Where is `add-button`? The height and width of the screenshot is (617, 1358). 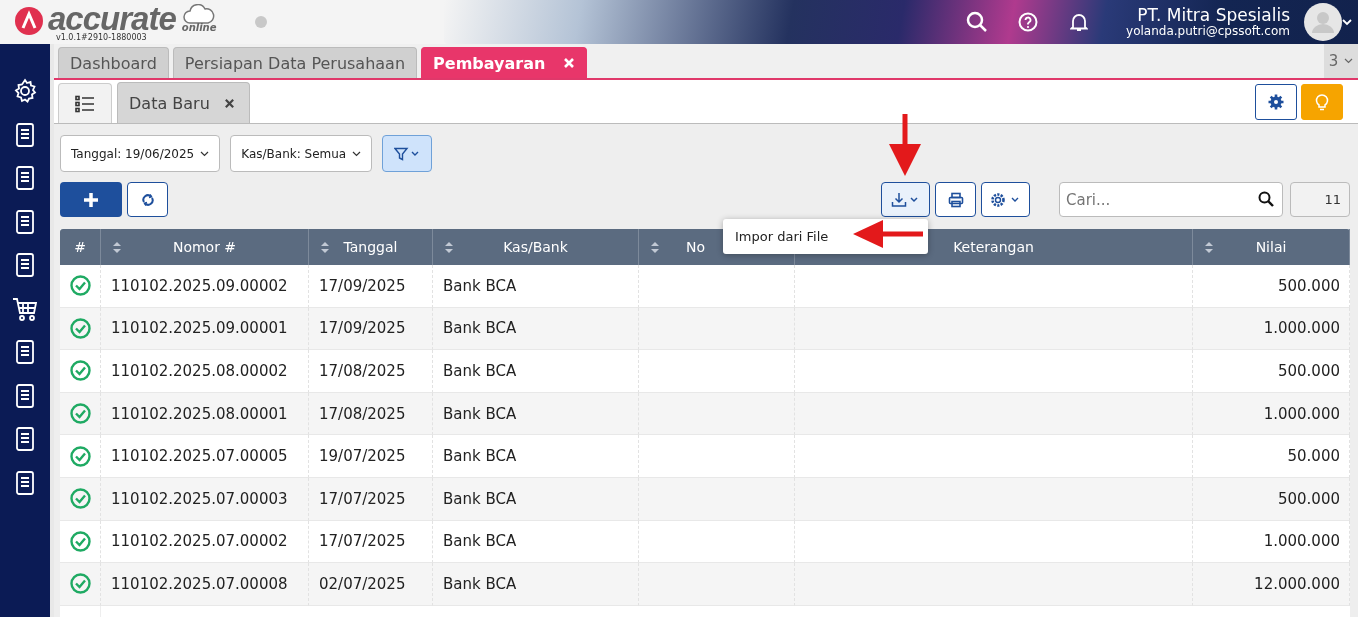
add-button is located at coordinates (91, 199).